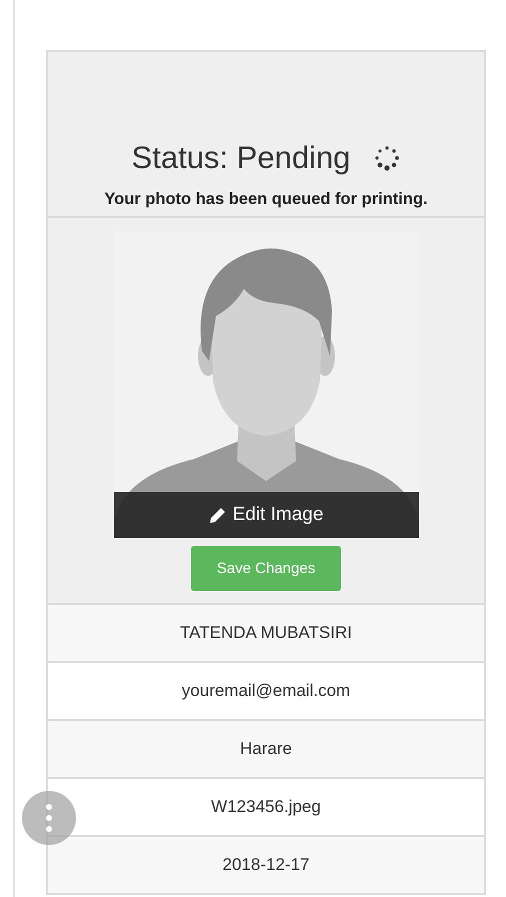  Describe the element at coordinates (266, 634) in the screenshot. I see `detail-row: TATENDA MUBATSIRI` at that location.